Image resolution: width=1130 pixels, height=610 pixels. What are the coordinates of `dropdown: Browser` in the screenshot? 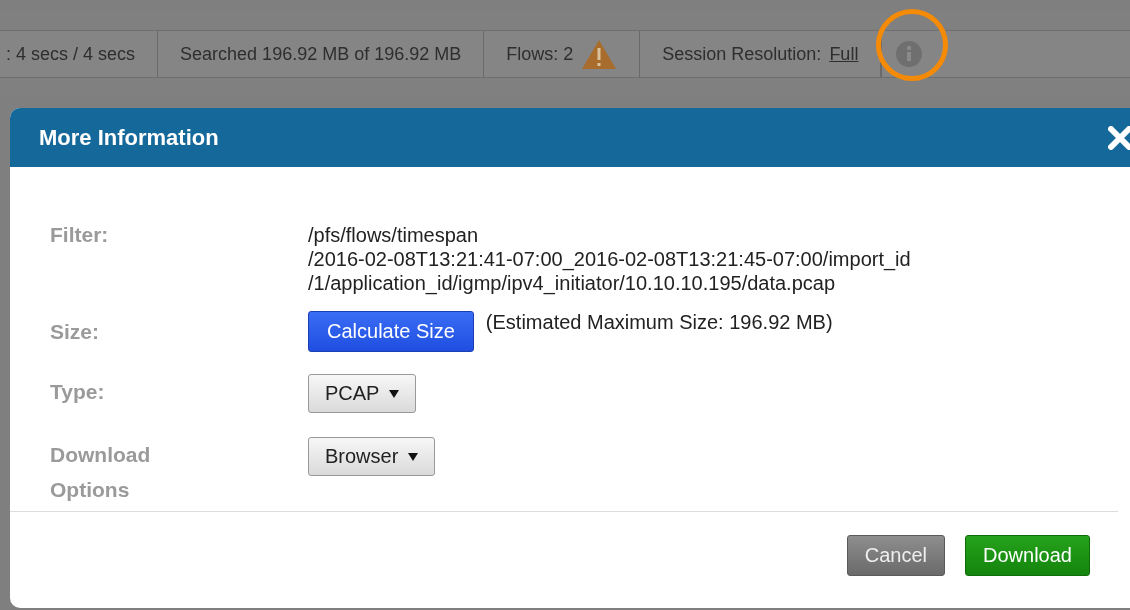 It's located at (372, 456).